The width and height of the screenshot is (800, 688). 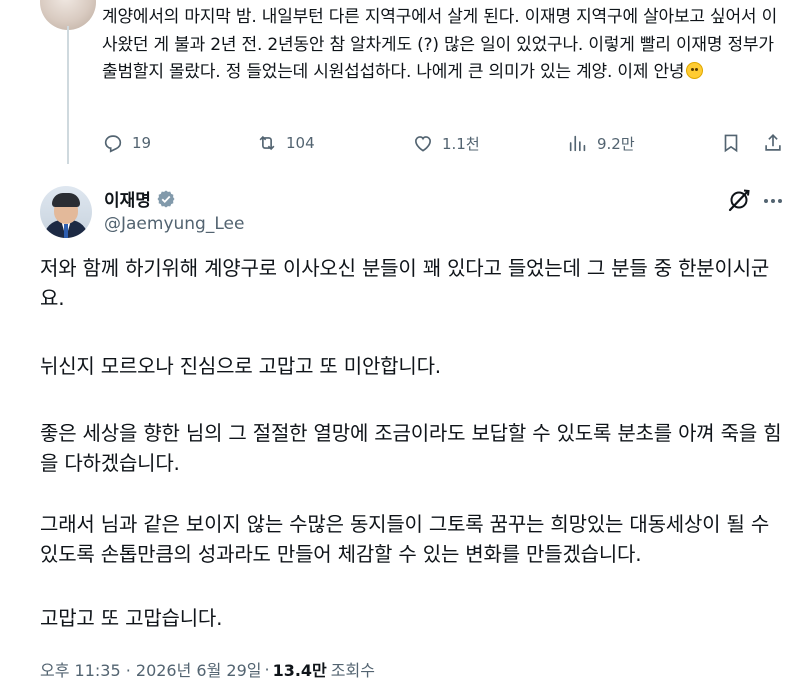 I want to click on face-holding-back-tears-icon, so click(x=695, y=70).